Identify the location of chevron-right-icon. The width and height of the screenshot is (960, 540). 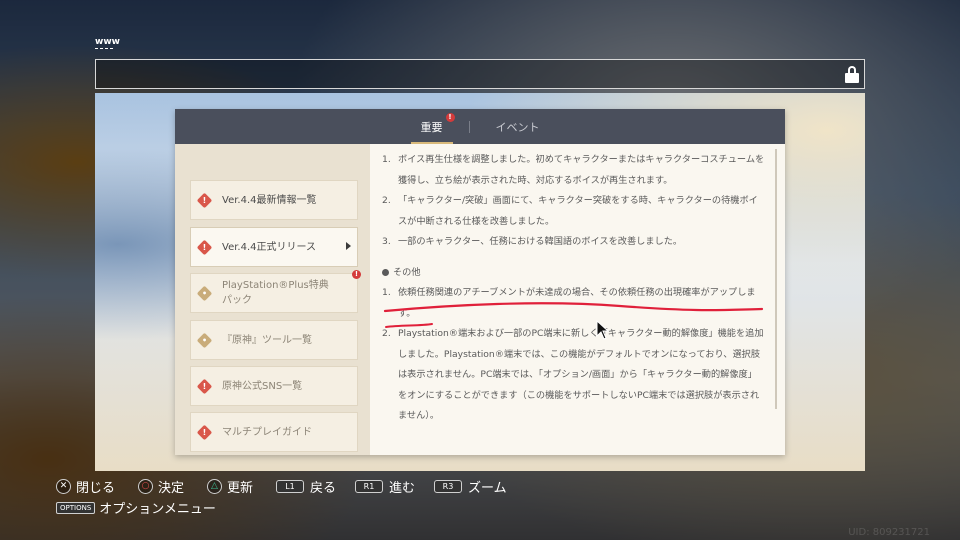
(348, 246).